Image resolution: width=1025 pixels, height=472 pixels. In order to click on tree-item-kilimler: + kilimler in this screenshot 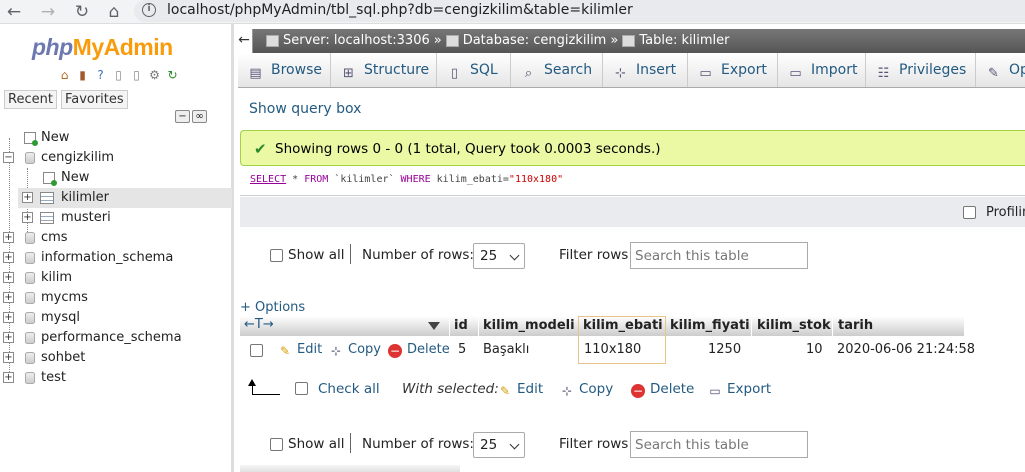, I will do `click(125, 198)`.